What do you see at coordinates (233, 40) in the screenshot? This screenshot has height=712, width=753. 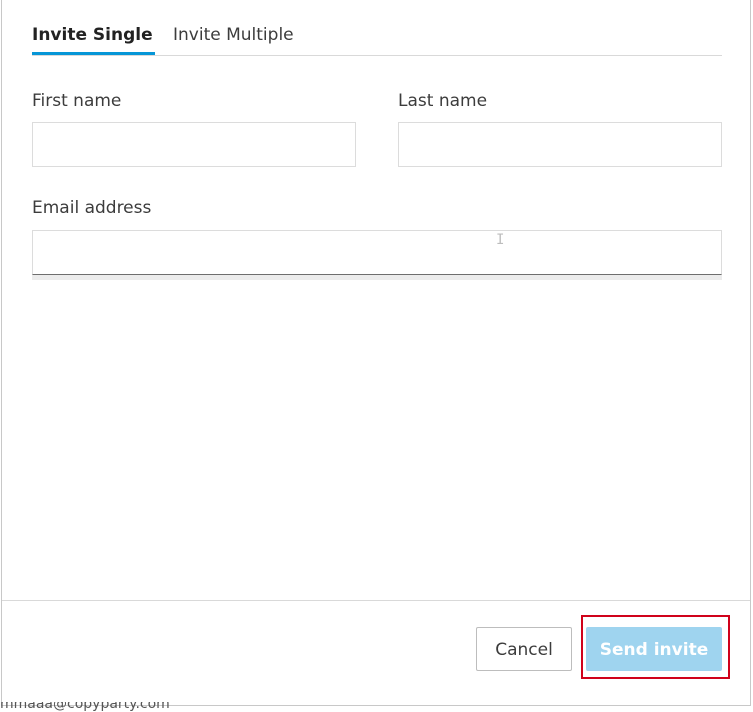 I see `tab-invite-multiple: Invite Multiple` at bounding box center [233, 40].